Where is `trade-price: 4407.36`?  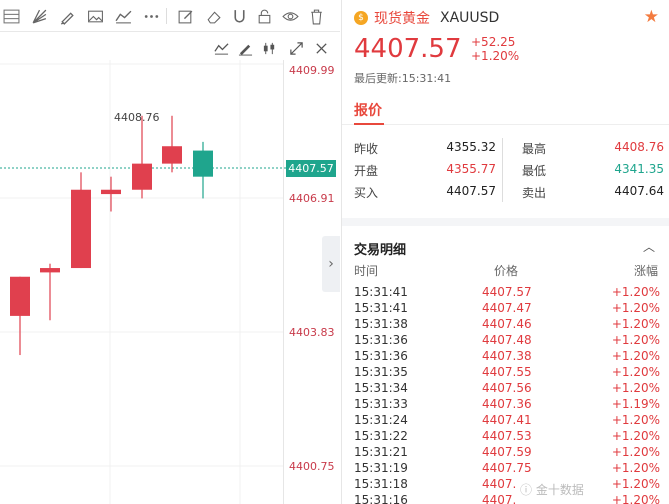 trade-price: 4407.36 is located at coordinates (507, 404).